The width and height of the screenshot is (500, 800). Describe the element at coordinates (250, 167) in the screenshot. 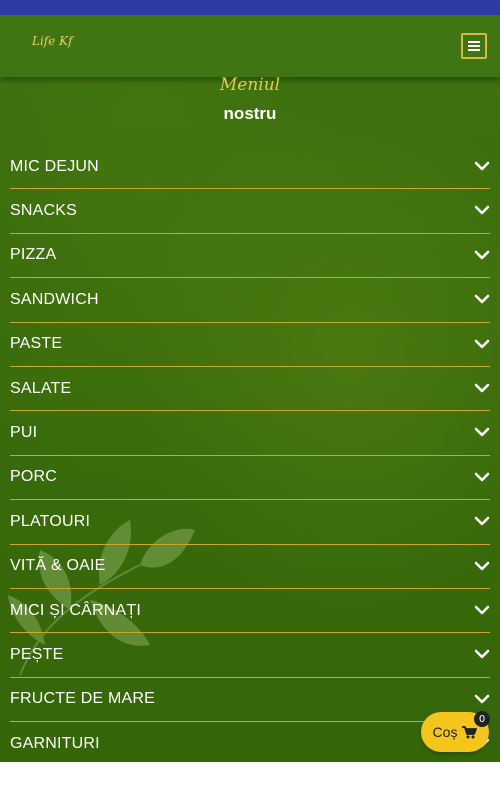

I see `category-item-mic-dejun: MIC DEJUN` at that location.